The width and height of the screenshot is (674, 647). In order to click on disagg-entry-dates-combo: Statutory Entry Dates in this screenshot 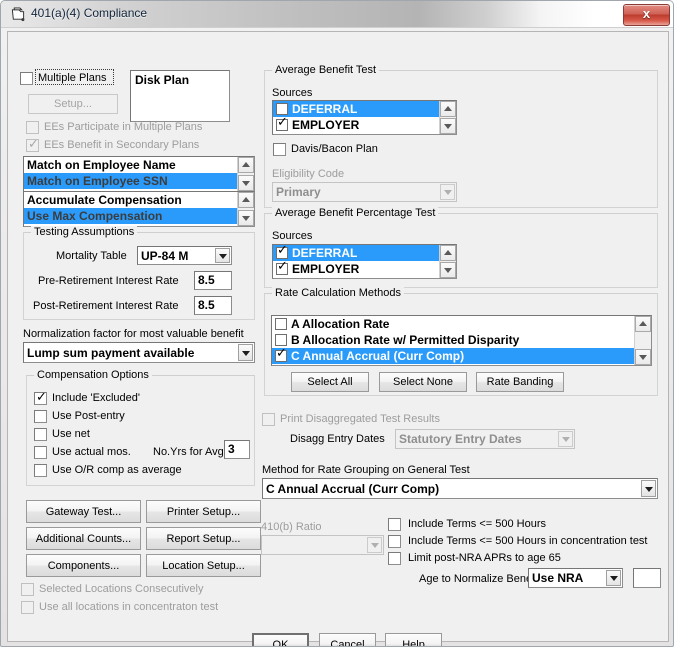, I will do `click(485, 439)`.